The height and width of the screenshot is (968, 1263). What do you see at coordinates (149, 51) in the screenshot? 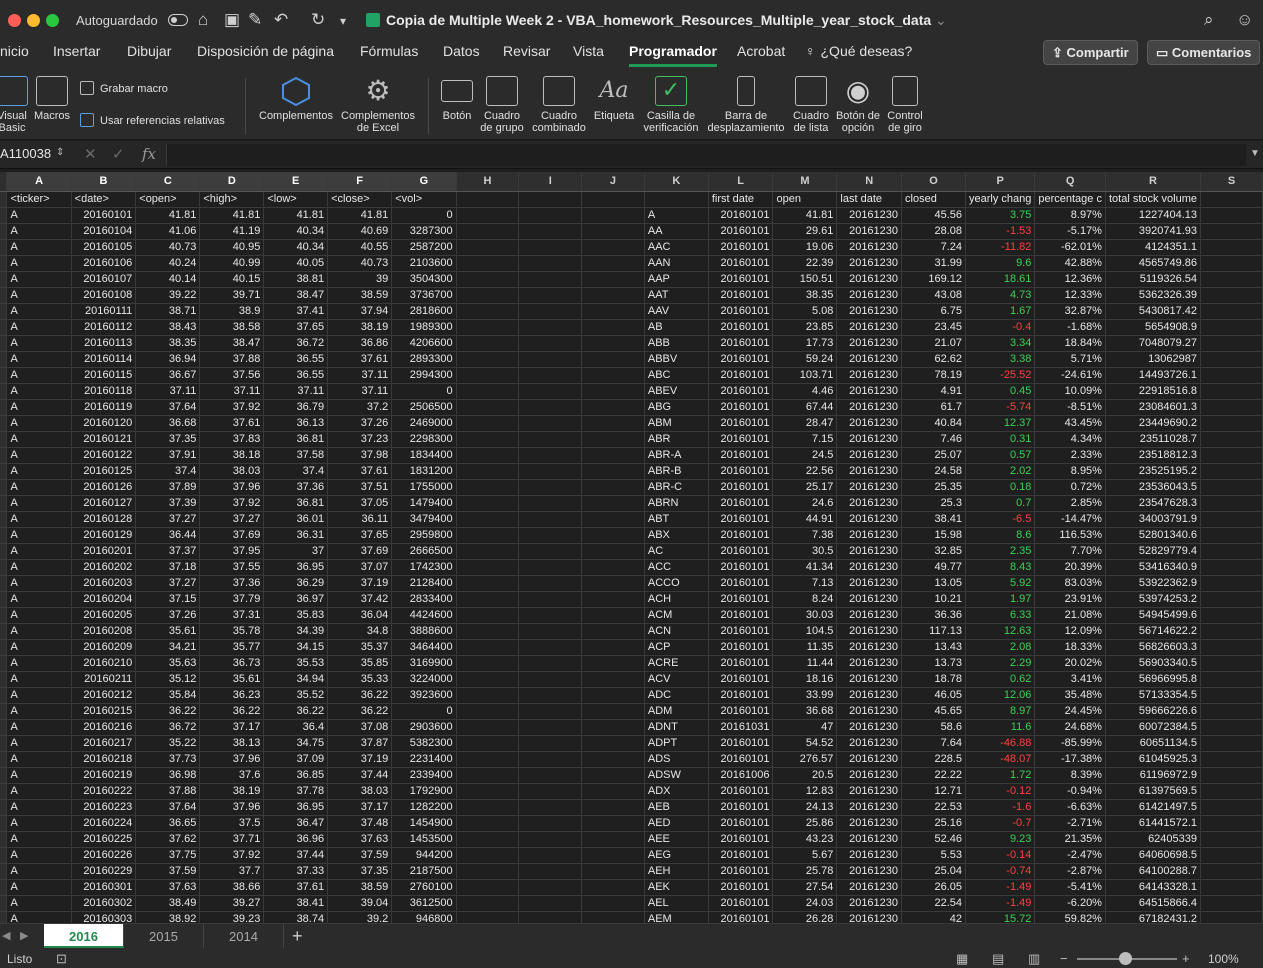
I see `tab-dibujar: Dibujar` at bounding box center [149, 51].